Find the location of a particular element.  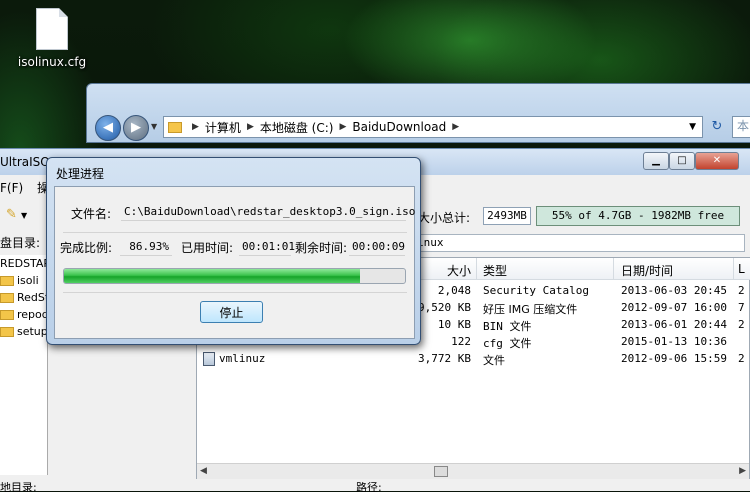

tree-item: isoli is located at coordinates (19, 280).